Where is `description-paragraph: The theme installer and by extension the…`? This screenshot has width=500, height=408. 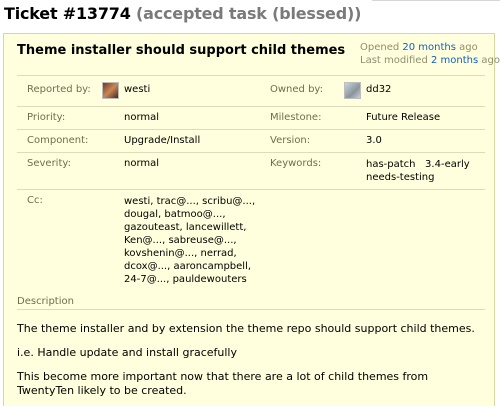 description-paragraph: The theme installer and by extension the… is located at coordinates (246, 328).